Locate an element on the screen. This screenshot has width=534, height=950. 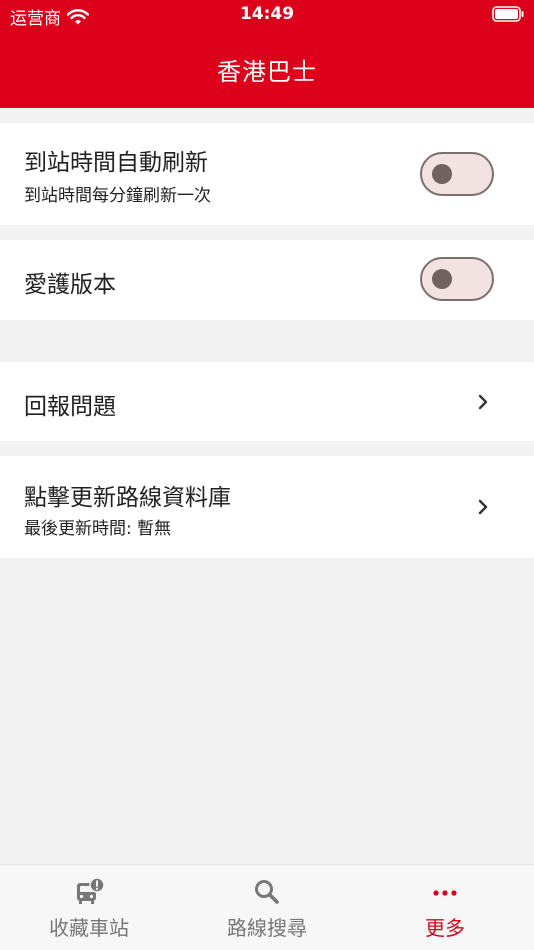
auto-refresh-subtitle: 到站時間每分鐘刷新一次 is located at coordinates (117, 196).